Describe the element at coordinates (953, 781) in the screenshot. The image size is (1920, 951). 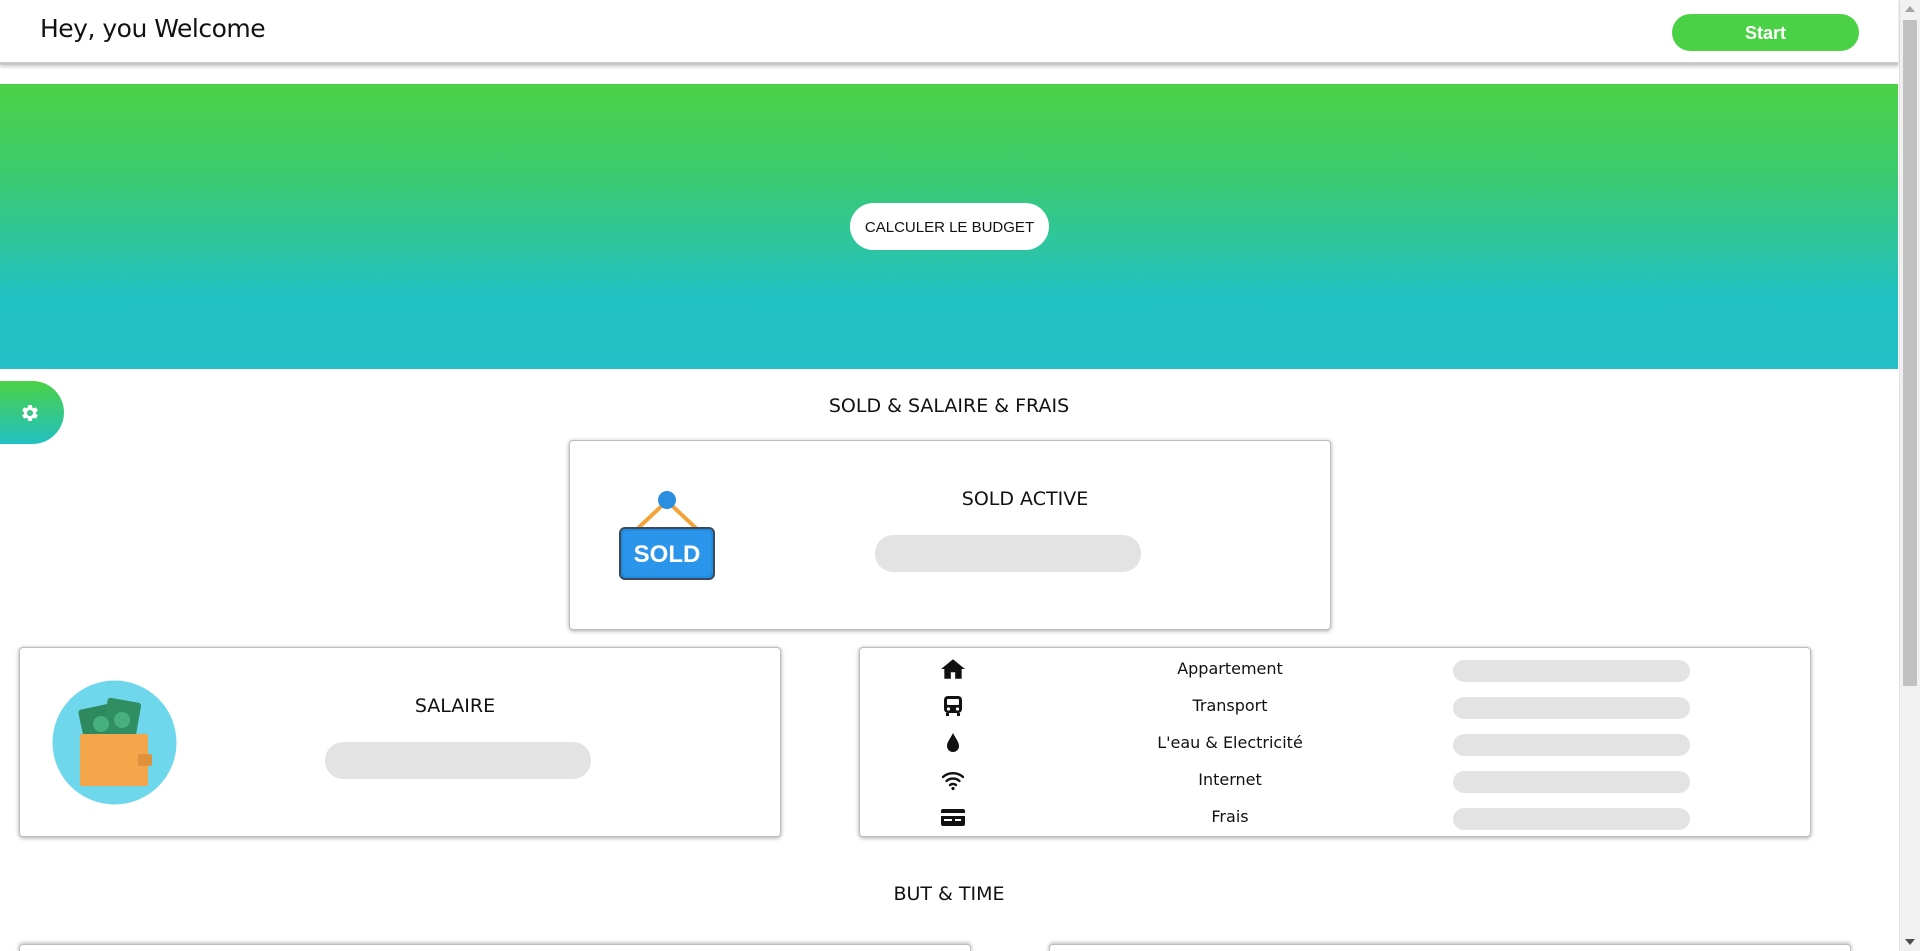
I see `wifi-icon` at that location.